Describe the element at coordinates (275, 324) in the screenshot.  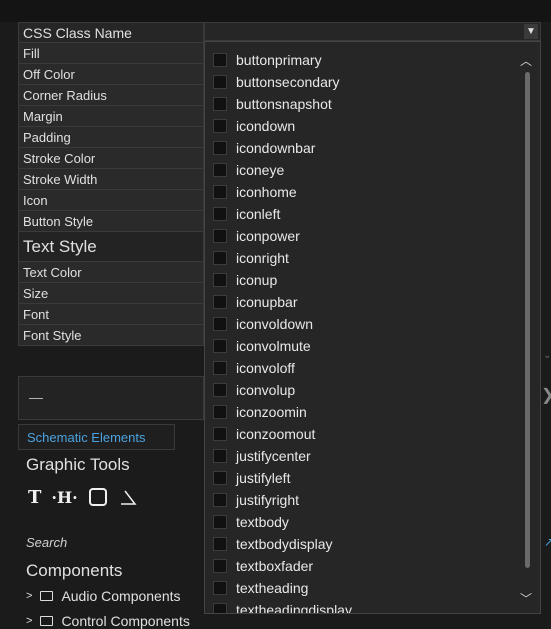
I see `list-item-label: iconvoldown` at that location.